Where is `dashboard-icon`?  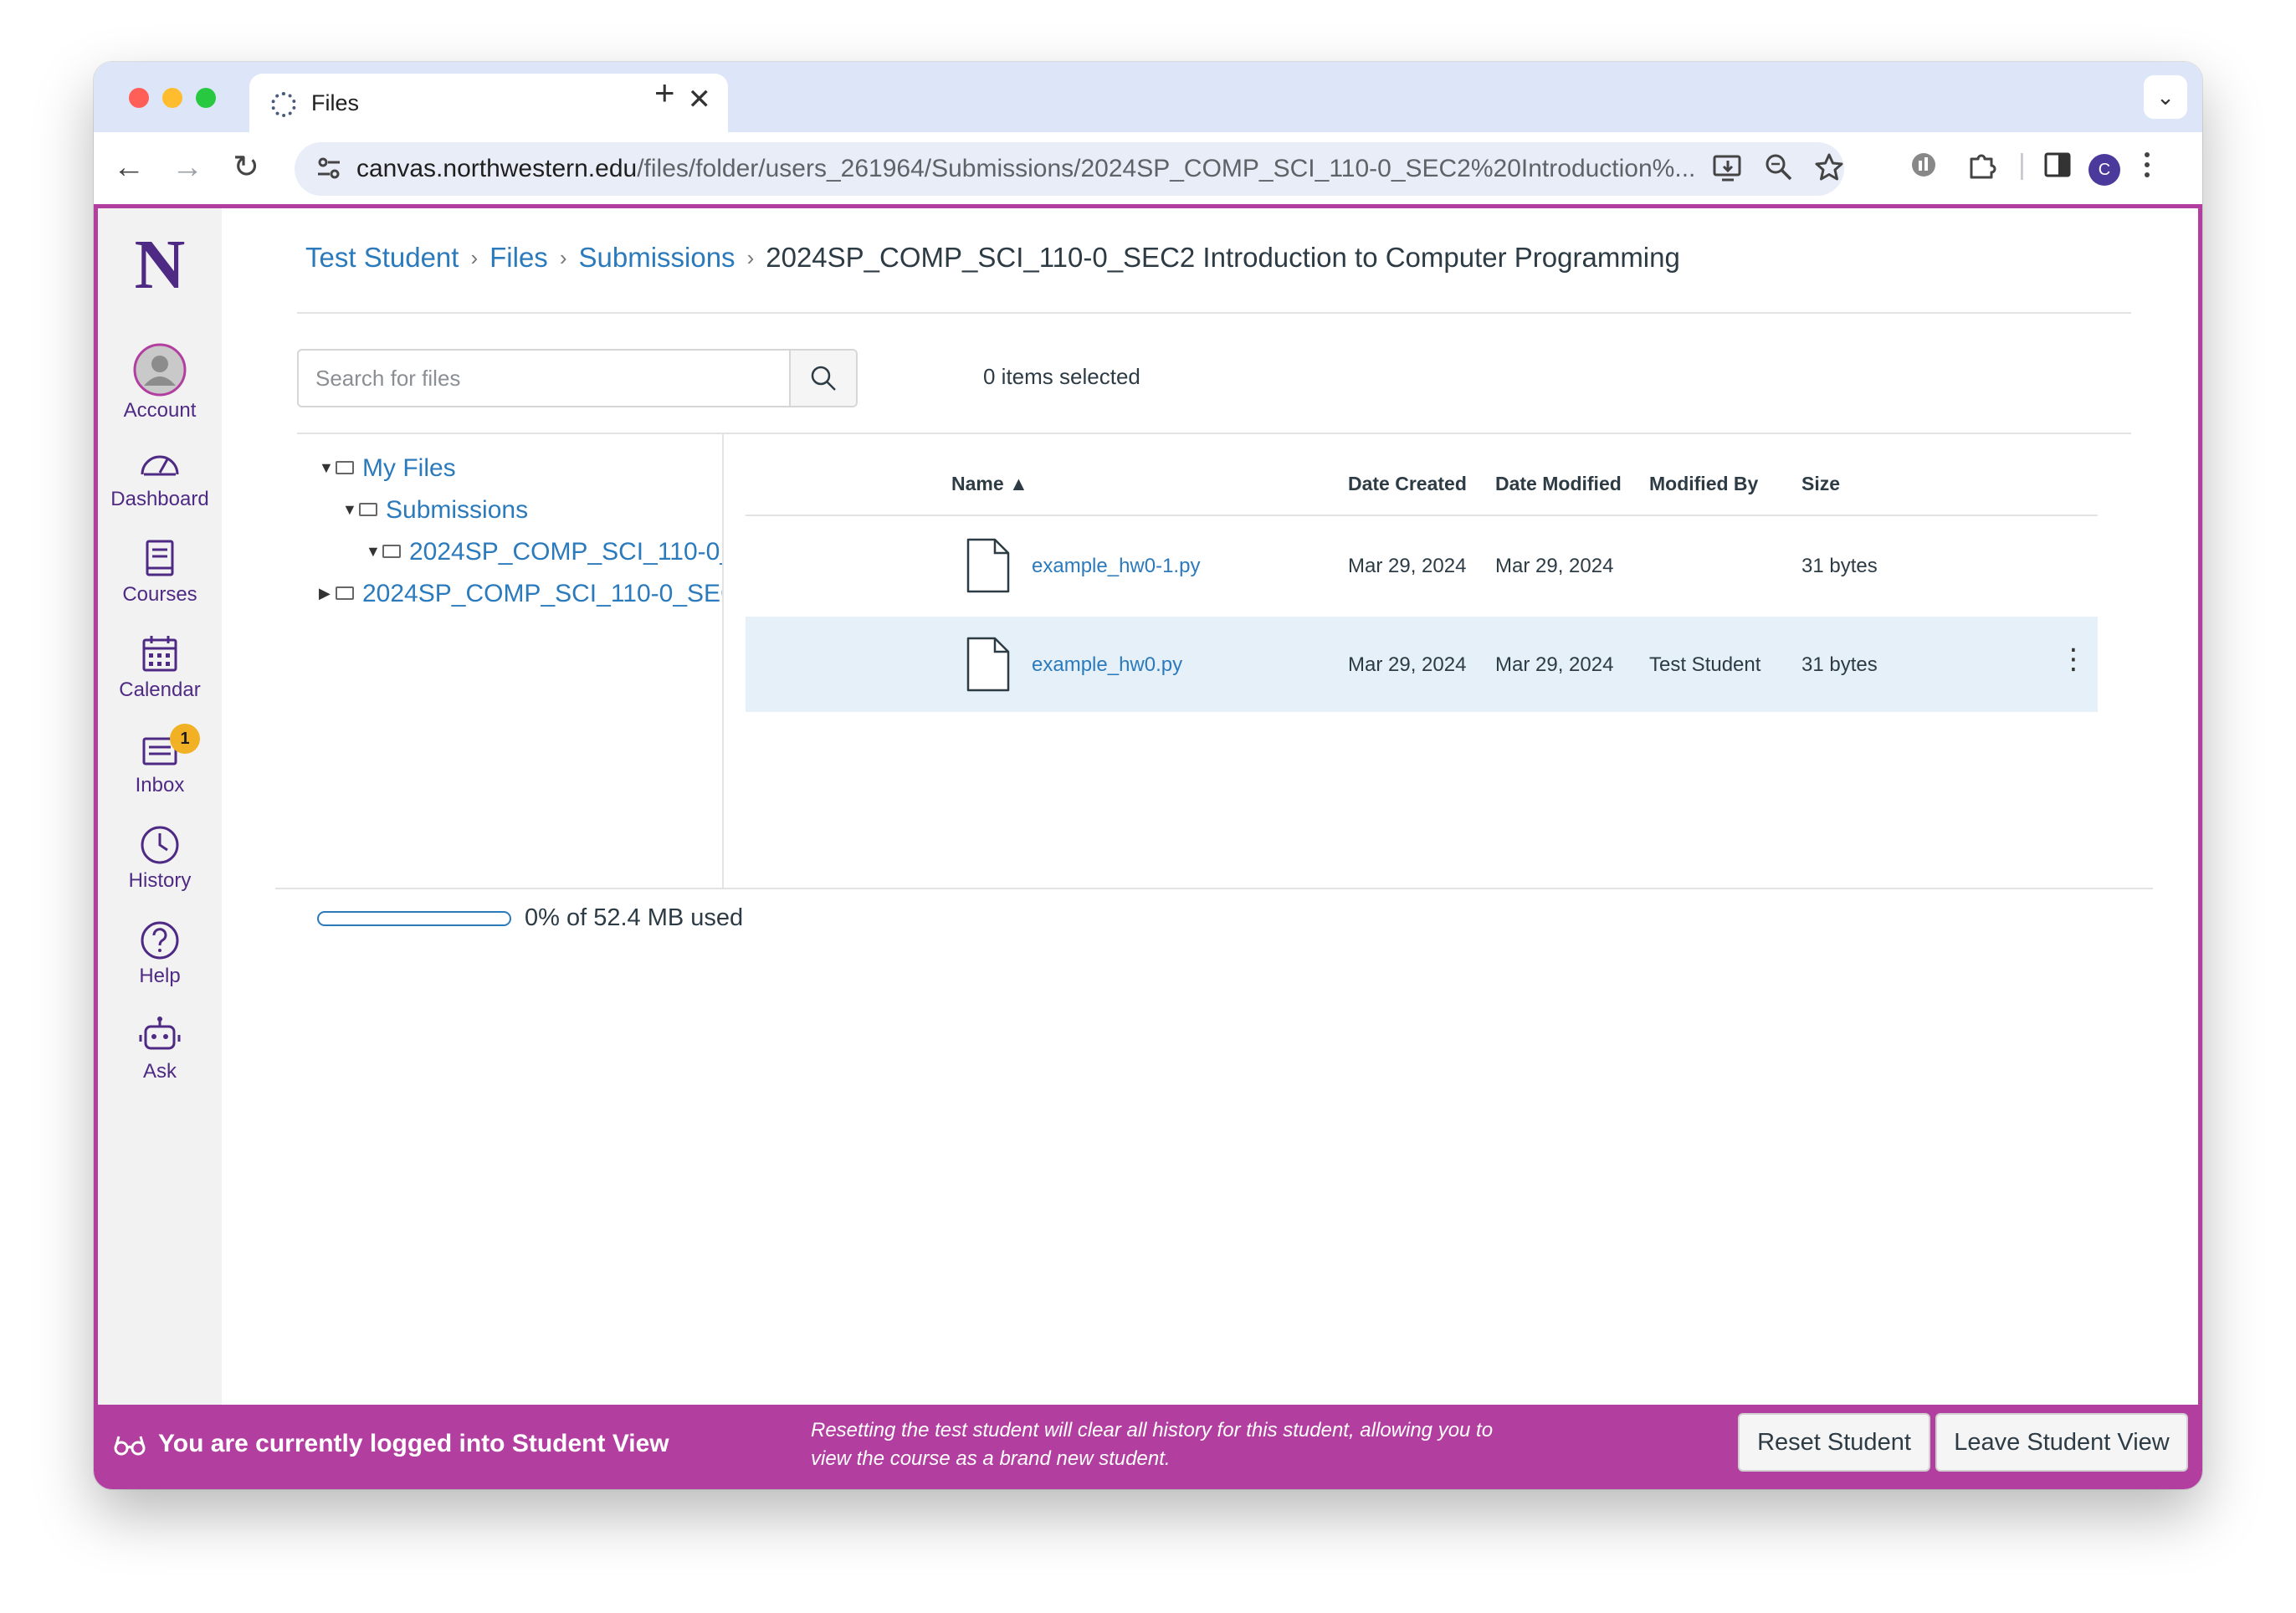
dashboard-icon is located at coordinates (160, 465).